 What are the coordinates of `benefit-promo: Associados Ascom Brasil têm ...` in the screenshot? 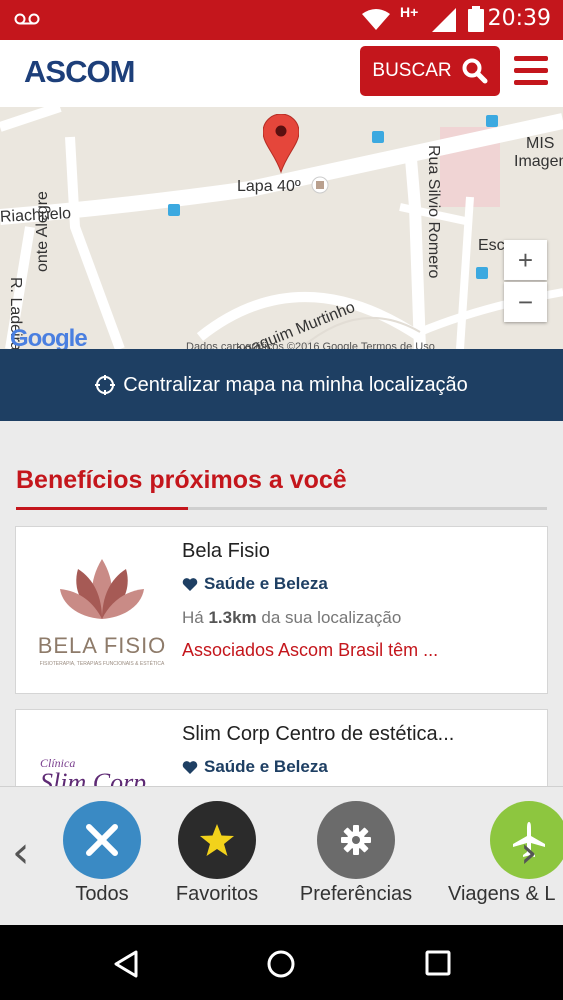 It's located at (310, 650).